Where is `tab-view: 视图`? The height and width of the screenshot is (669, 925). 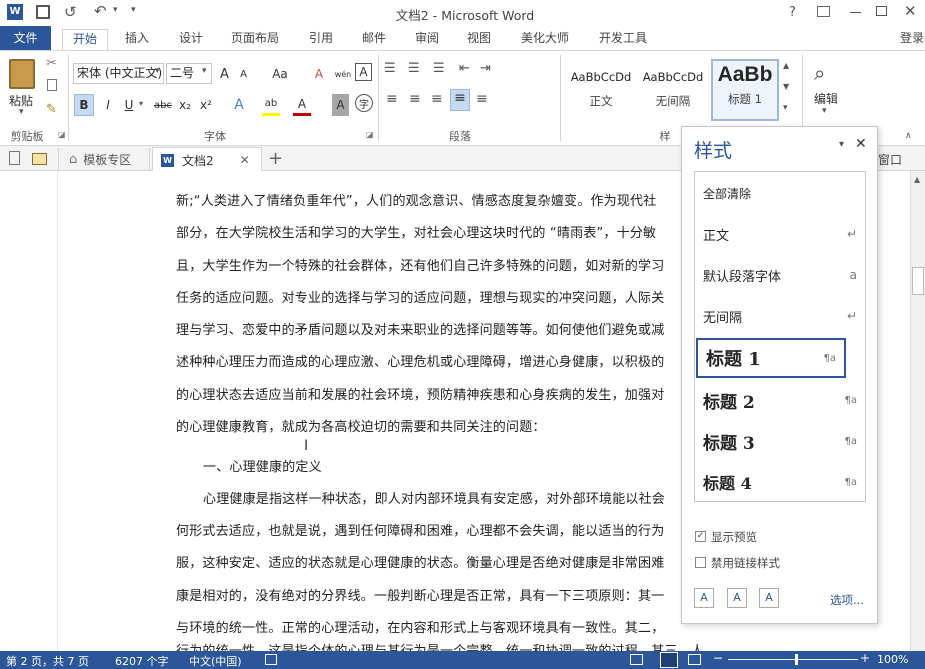 tab-view: 视图 is located at coordinates (479, 39).